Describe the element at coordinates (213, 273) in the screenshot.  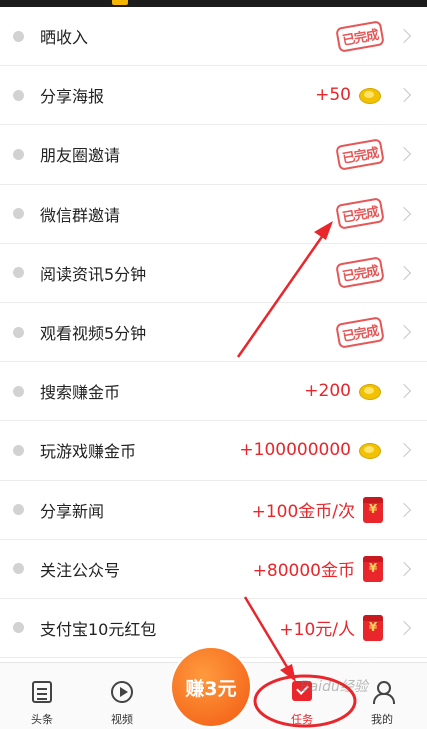
I see `task-row-read-news: 阅读资讯5分钟 已完成` at that location.